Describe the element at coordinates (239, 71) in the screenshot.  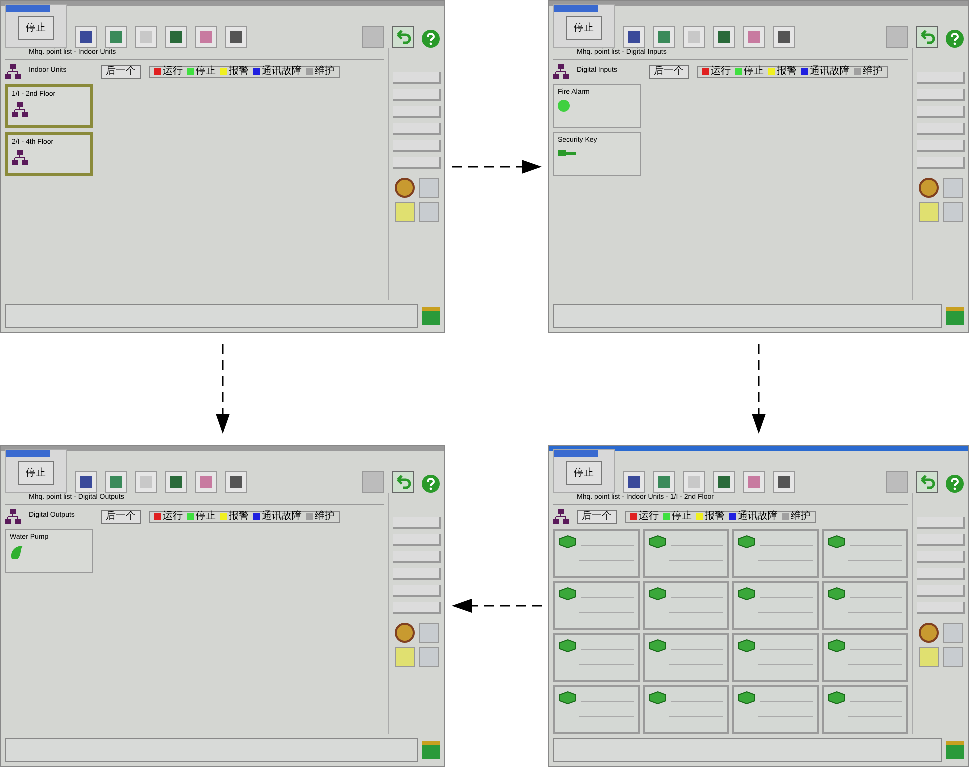
I see `legend-label: 报警` at that location.